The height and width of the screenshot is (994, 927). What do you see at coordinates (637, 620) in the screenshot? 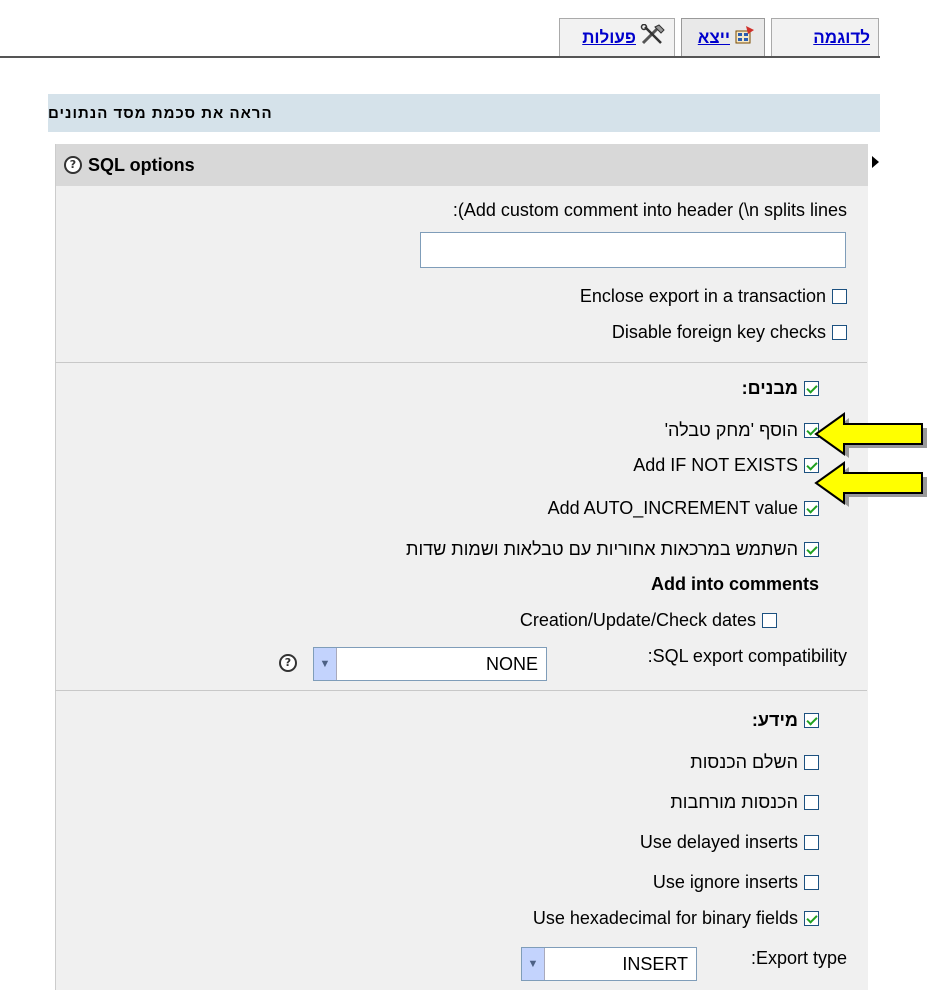
I see `dates-label: Creation/Update/Check dates` at bounding box center [637, 620].